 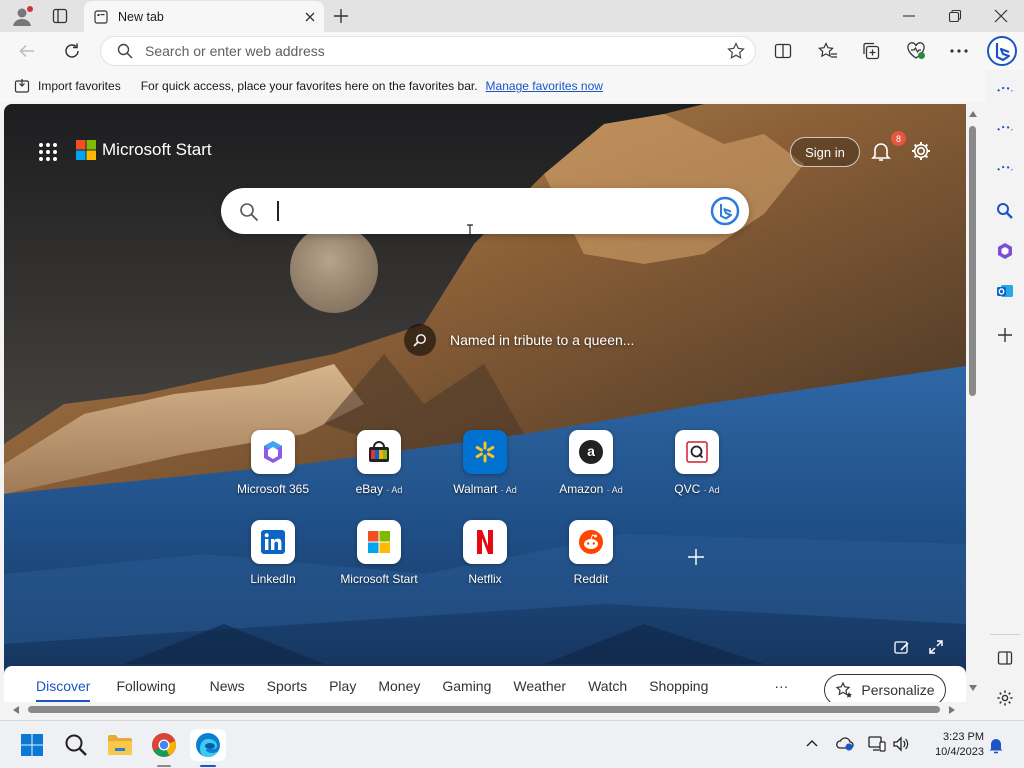 I want to click on reddit-icon, so click(x=591, y=542).